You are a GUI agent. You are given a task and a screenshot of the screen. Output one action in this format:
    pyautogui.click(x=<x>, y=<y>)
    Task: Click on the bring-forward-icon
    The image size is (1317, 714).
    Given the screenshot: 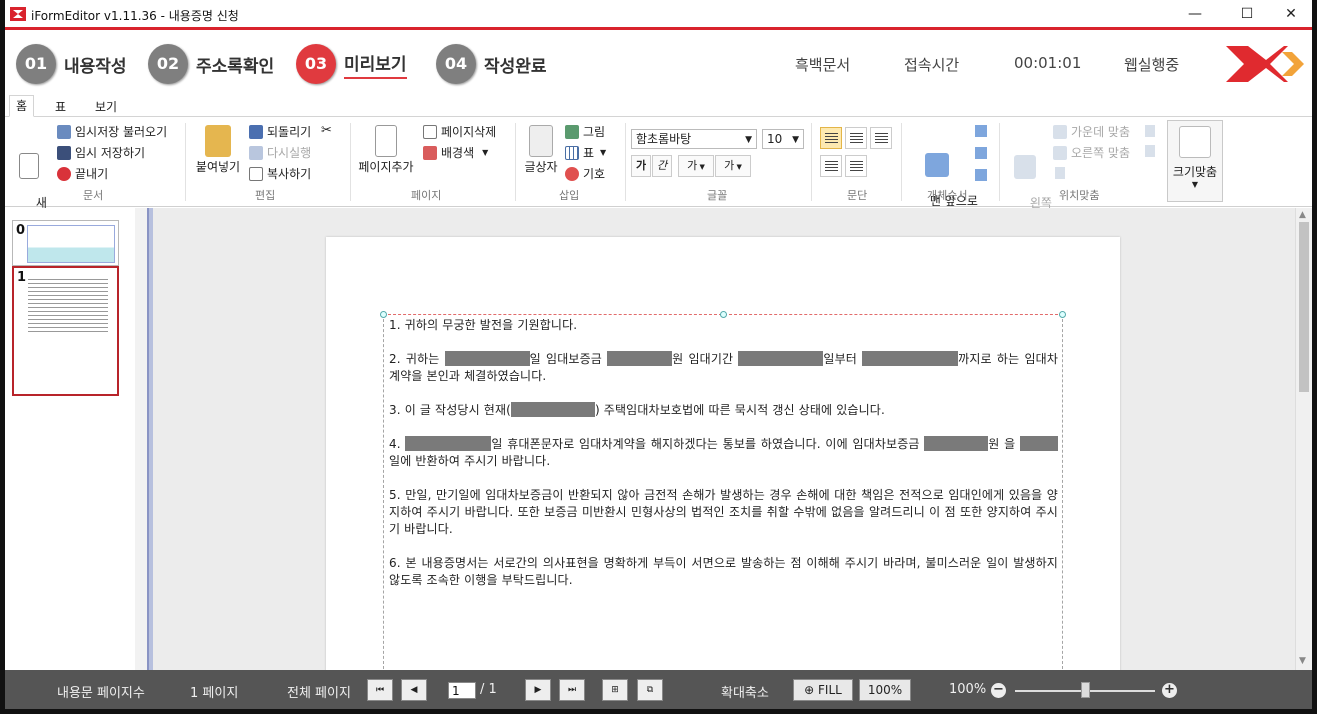 What is the action you would take?
    pyautogui.click(x=981, y=131)
    